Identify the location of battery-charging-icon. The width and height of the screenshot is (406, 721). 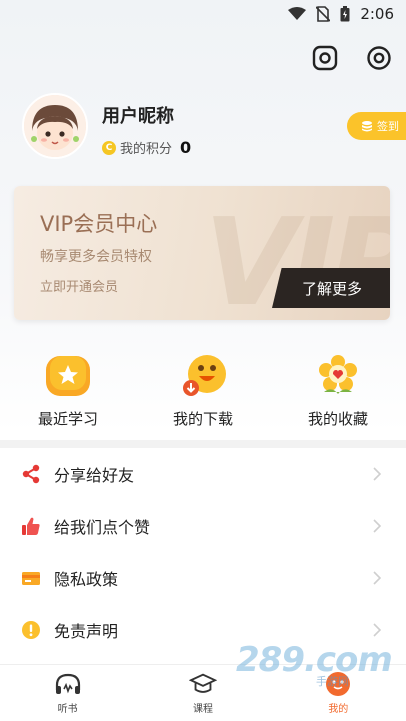
(345, 14).